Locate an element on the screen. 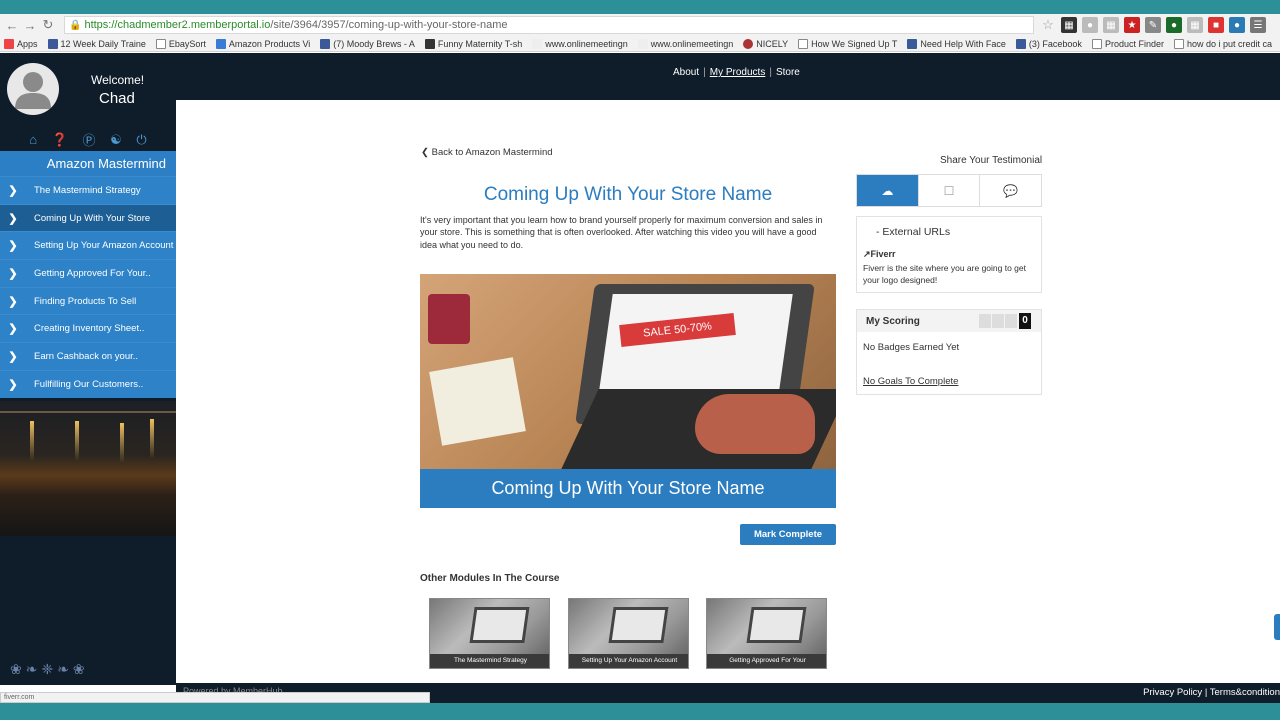 The image size is (1280, 720). chevron-left-icon: ❮ is located at coordinates (426, 152).